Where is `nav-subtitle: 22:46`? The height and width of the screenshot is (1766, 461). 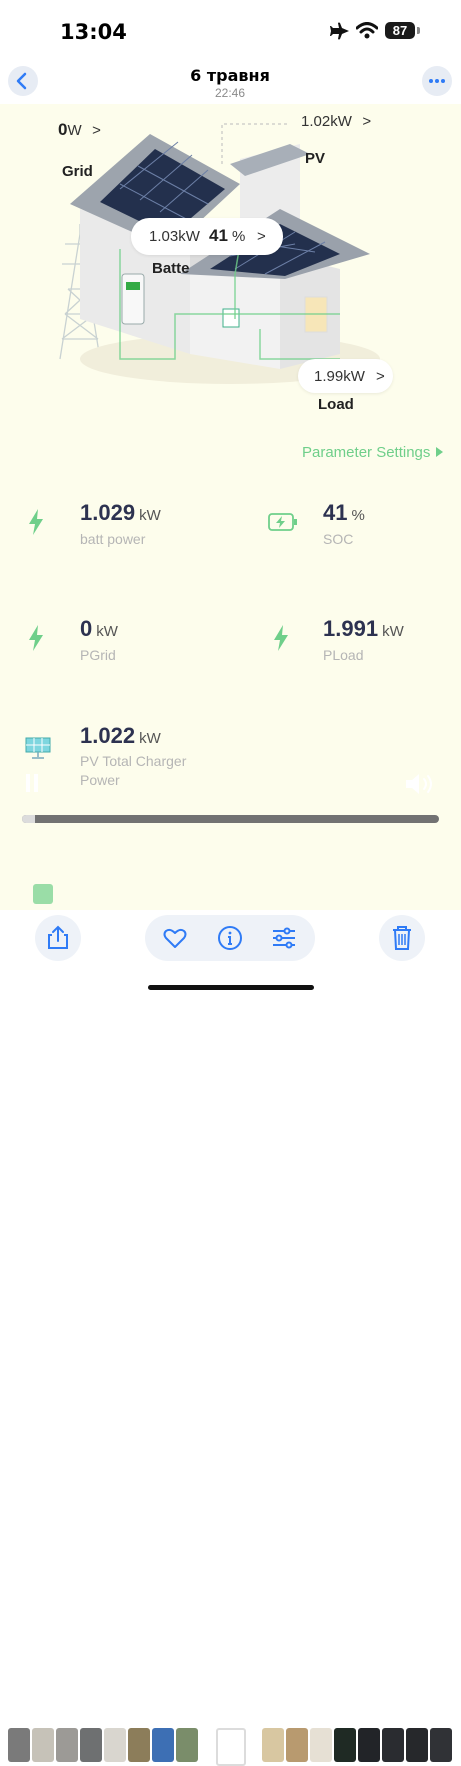
nav-subtitle: 22:46 is located at coordinates (230, 93).